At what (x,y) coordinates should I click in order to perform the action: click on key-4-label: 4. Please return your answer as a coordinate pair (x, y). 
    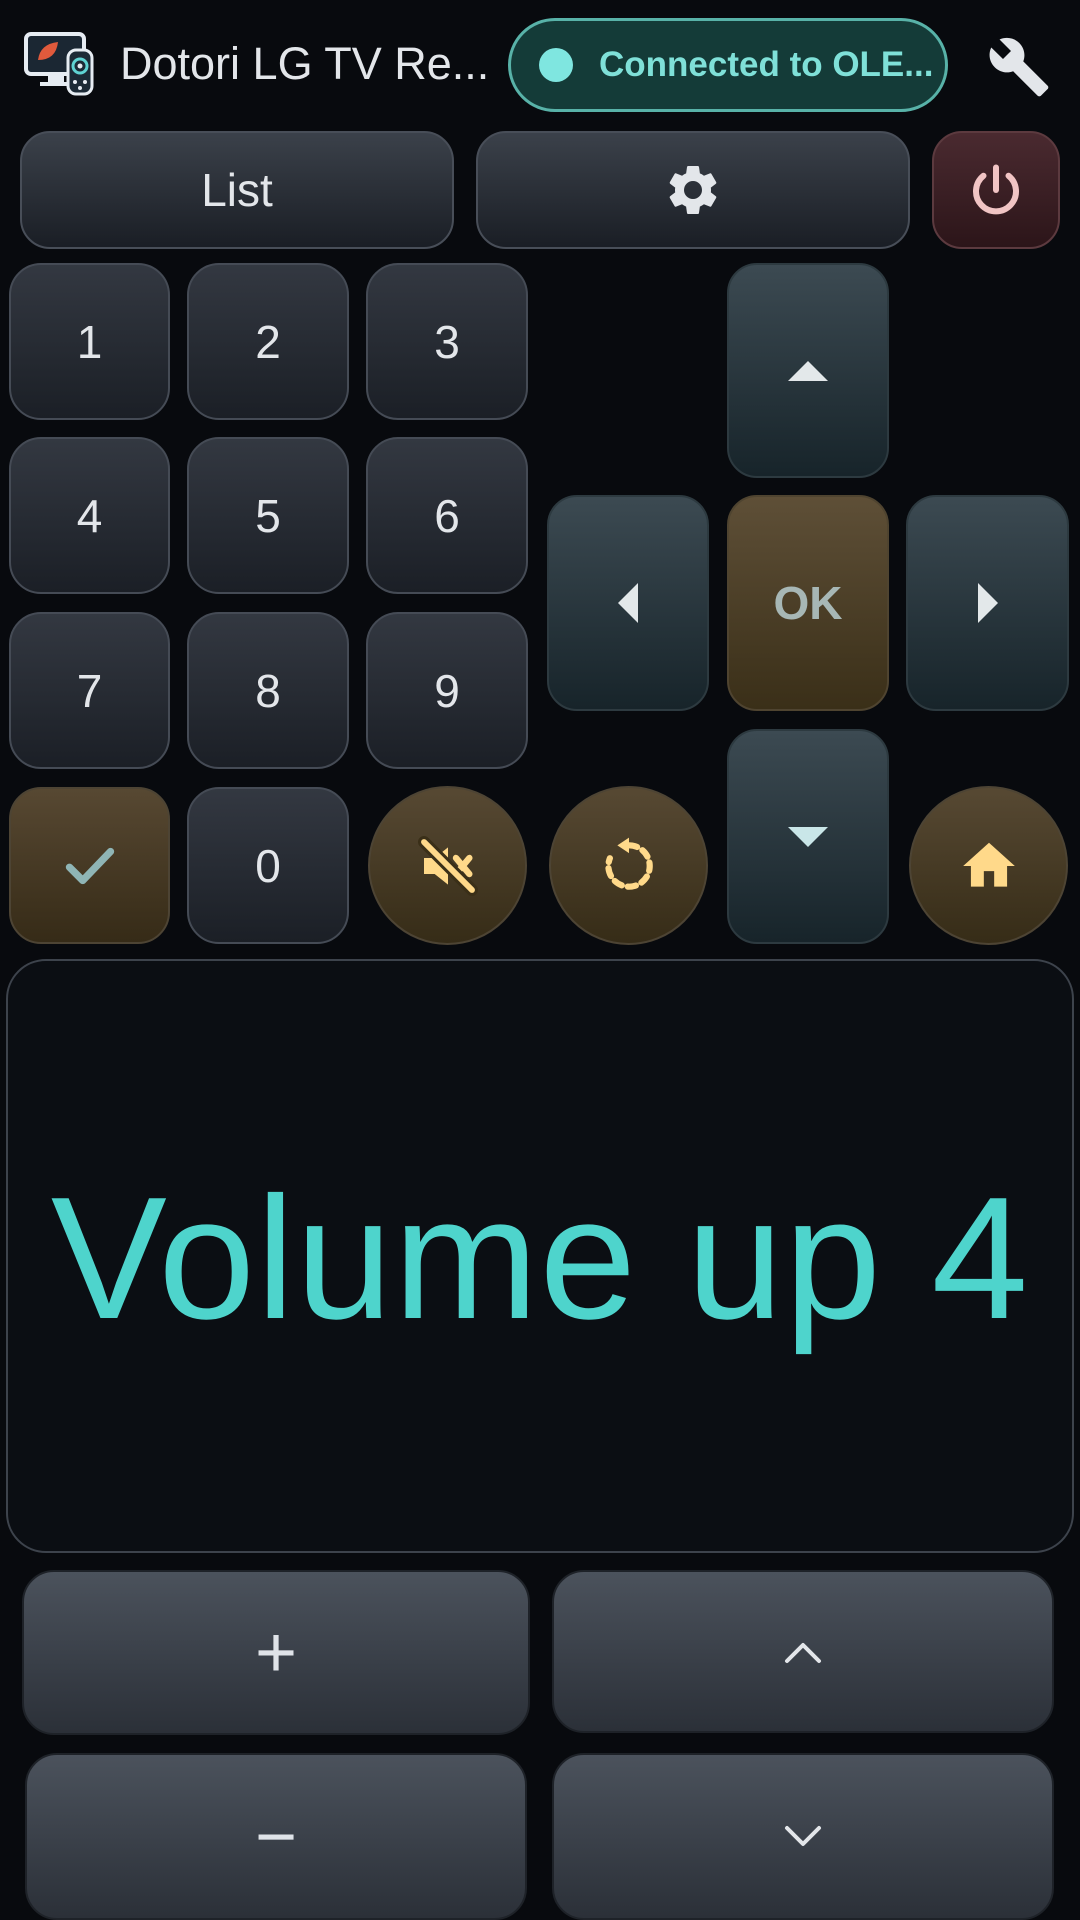
    Looking at the image, I should click on (89, 515).